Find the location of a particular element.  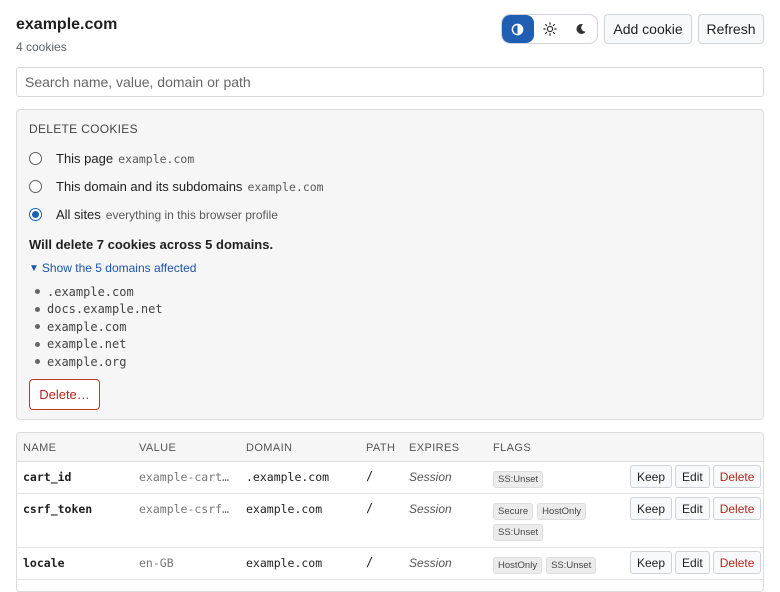

theme-toggle is located at coordinates (549, 29).